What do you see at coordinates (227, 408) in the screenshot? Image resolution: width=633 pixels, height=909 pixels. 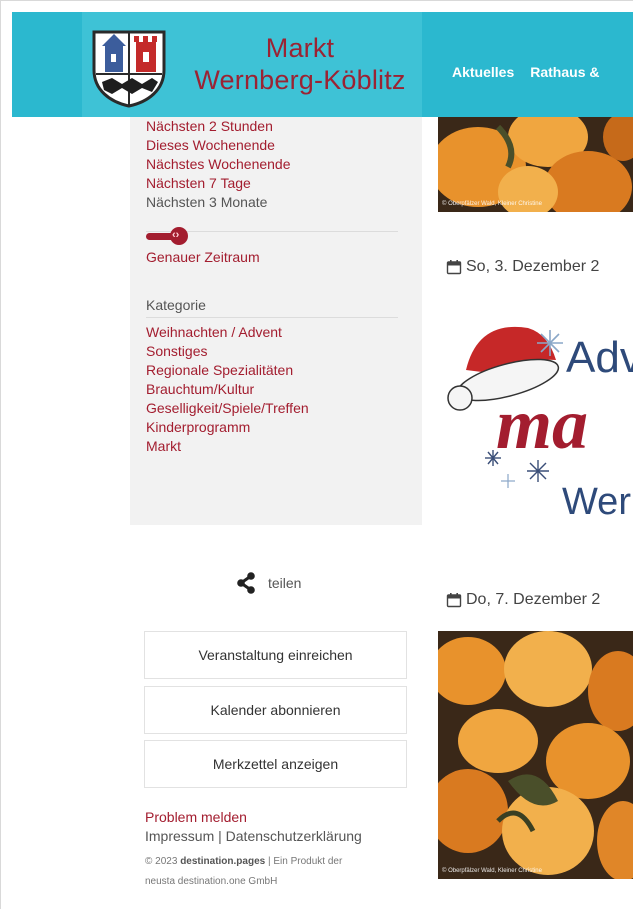 I see `category-item: Geselligkeit/Spiele/Treffen` at bounding box center [227, 408].